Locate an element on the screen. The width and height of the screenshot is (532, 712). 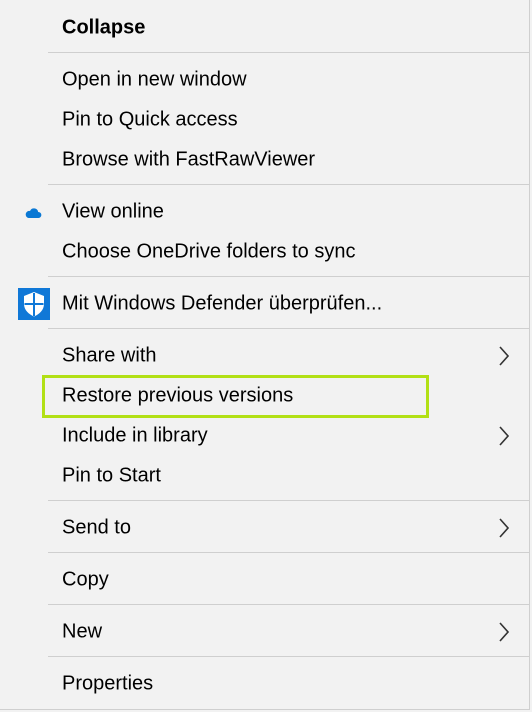
menu-item-label: Share with is located at coordinates (109, 355).